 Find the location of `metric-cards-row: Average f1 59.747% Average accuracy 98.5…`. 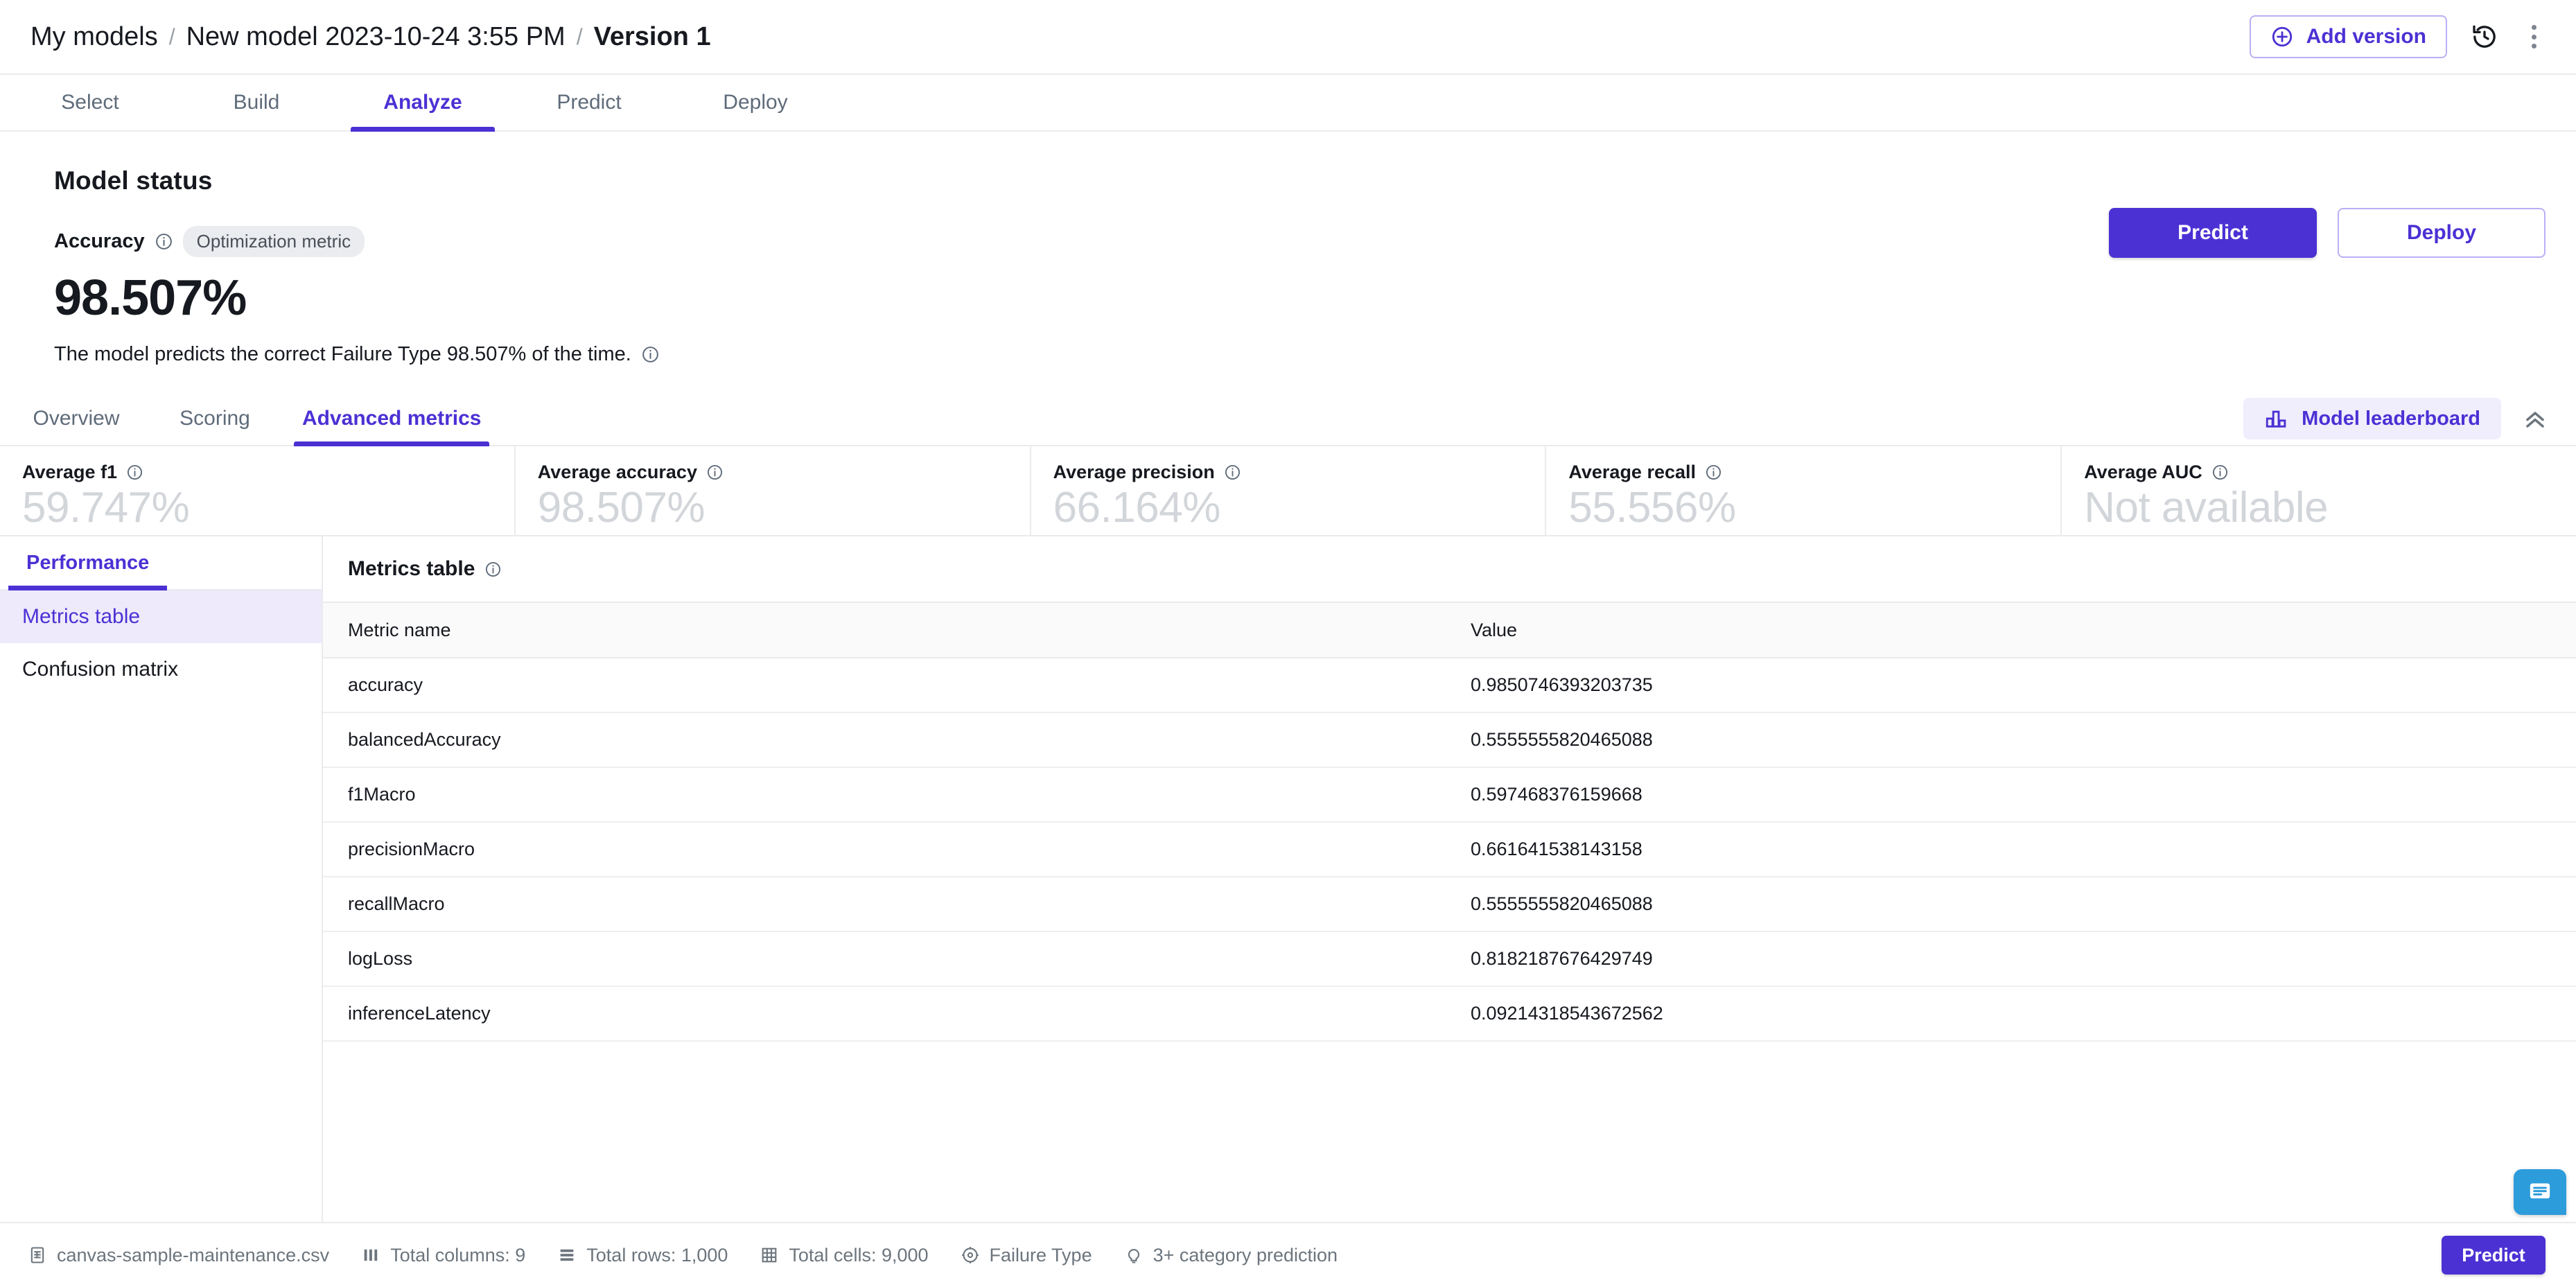

metric-cards-row: Average f1 59.747% Average accuracy 98.5… is located at coordinates (1288, 491).